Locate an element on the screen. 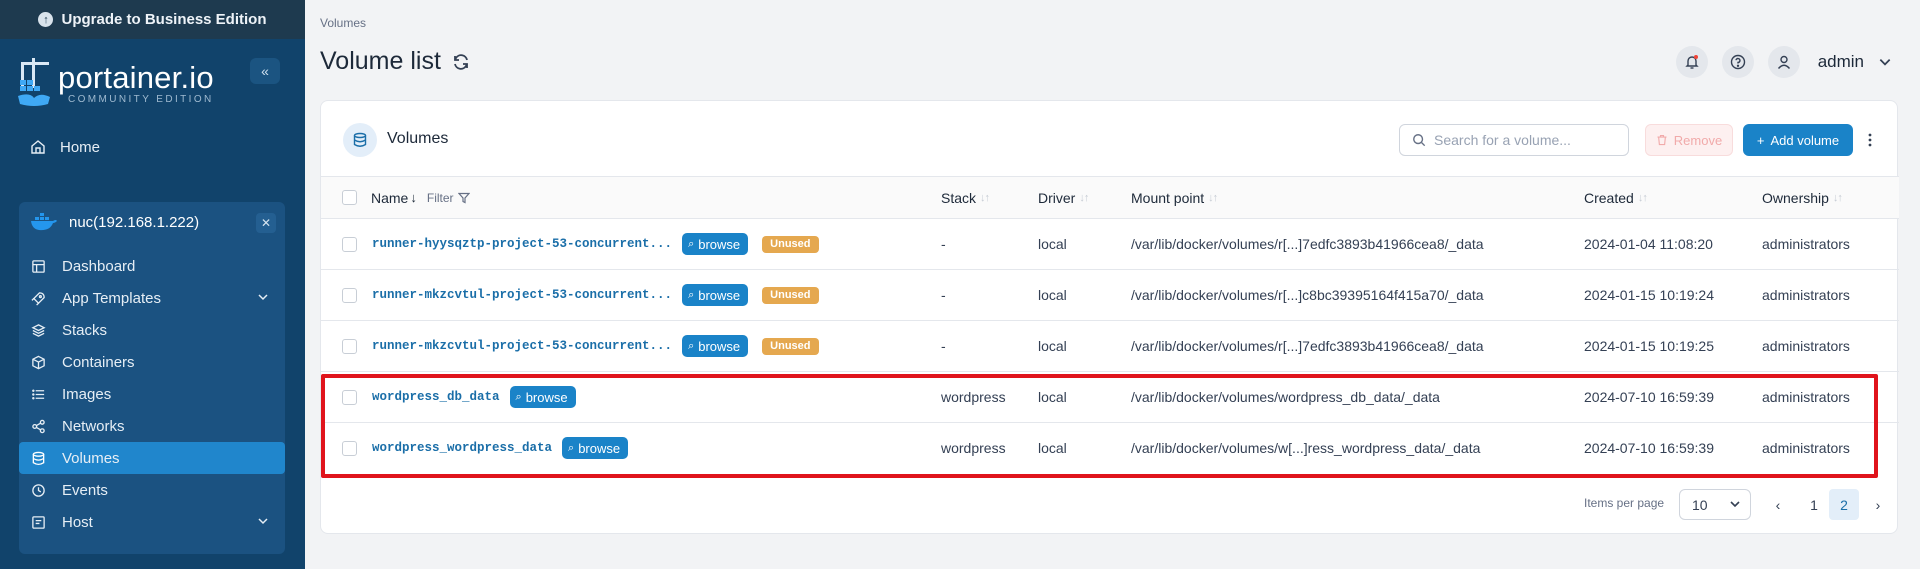 The height and width of the screenshot is (569, 1920). stacks-icon is located at coordinates (38, 330).